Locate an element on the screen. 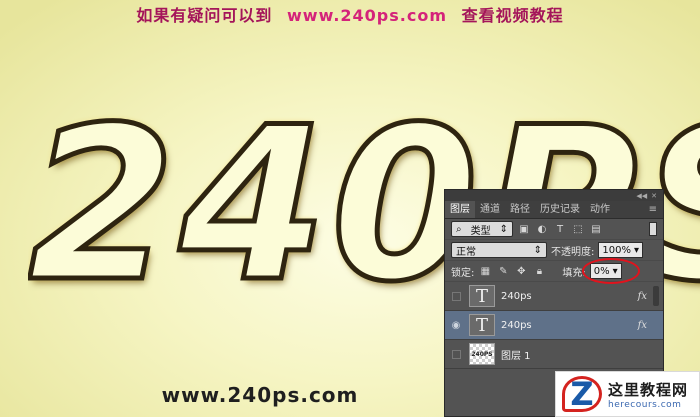 This screenshot has height=417, width=700. lock-label: 锁定: is located at coordinates (463, 273).